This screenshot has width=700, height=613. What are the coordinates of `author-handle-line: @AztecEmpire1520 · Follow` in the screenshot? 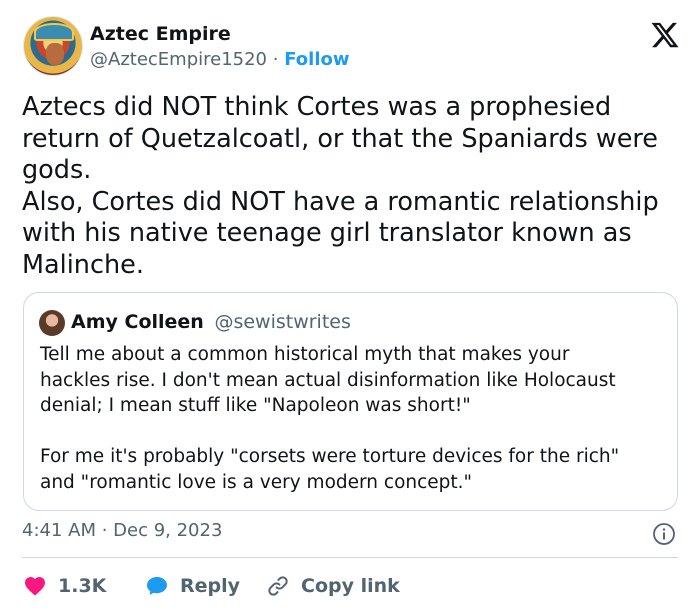 It's located at (220, 59).